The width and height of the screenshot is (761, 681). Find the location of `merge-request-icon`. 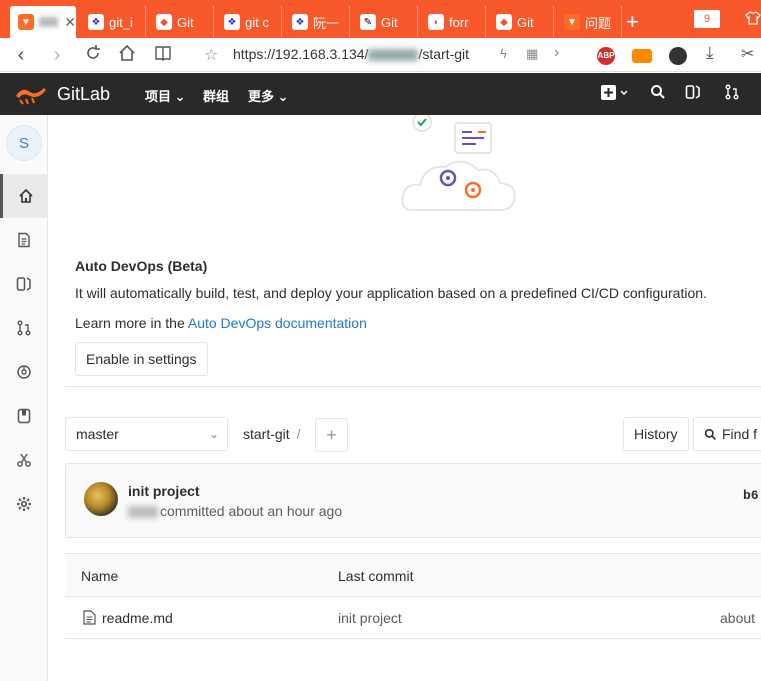

merge-request-icon is located at coordinates (24, 328).